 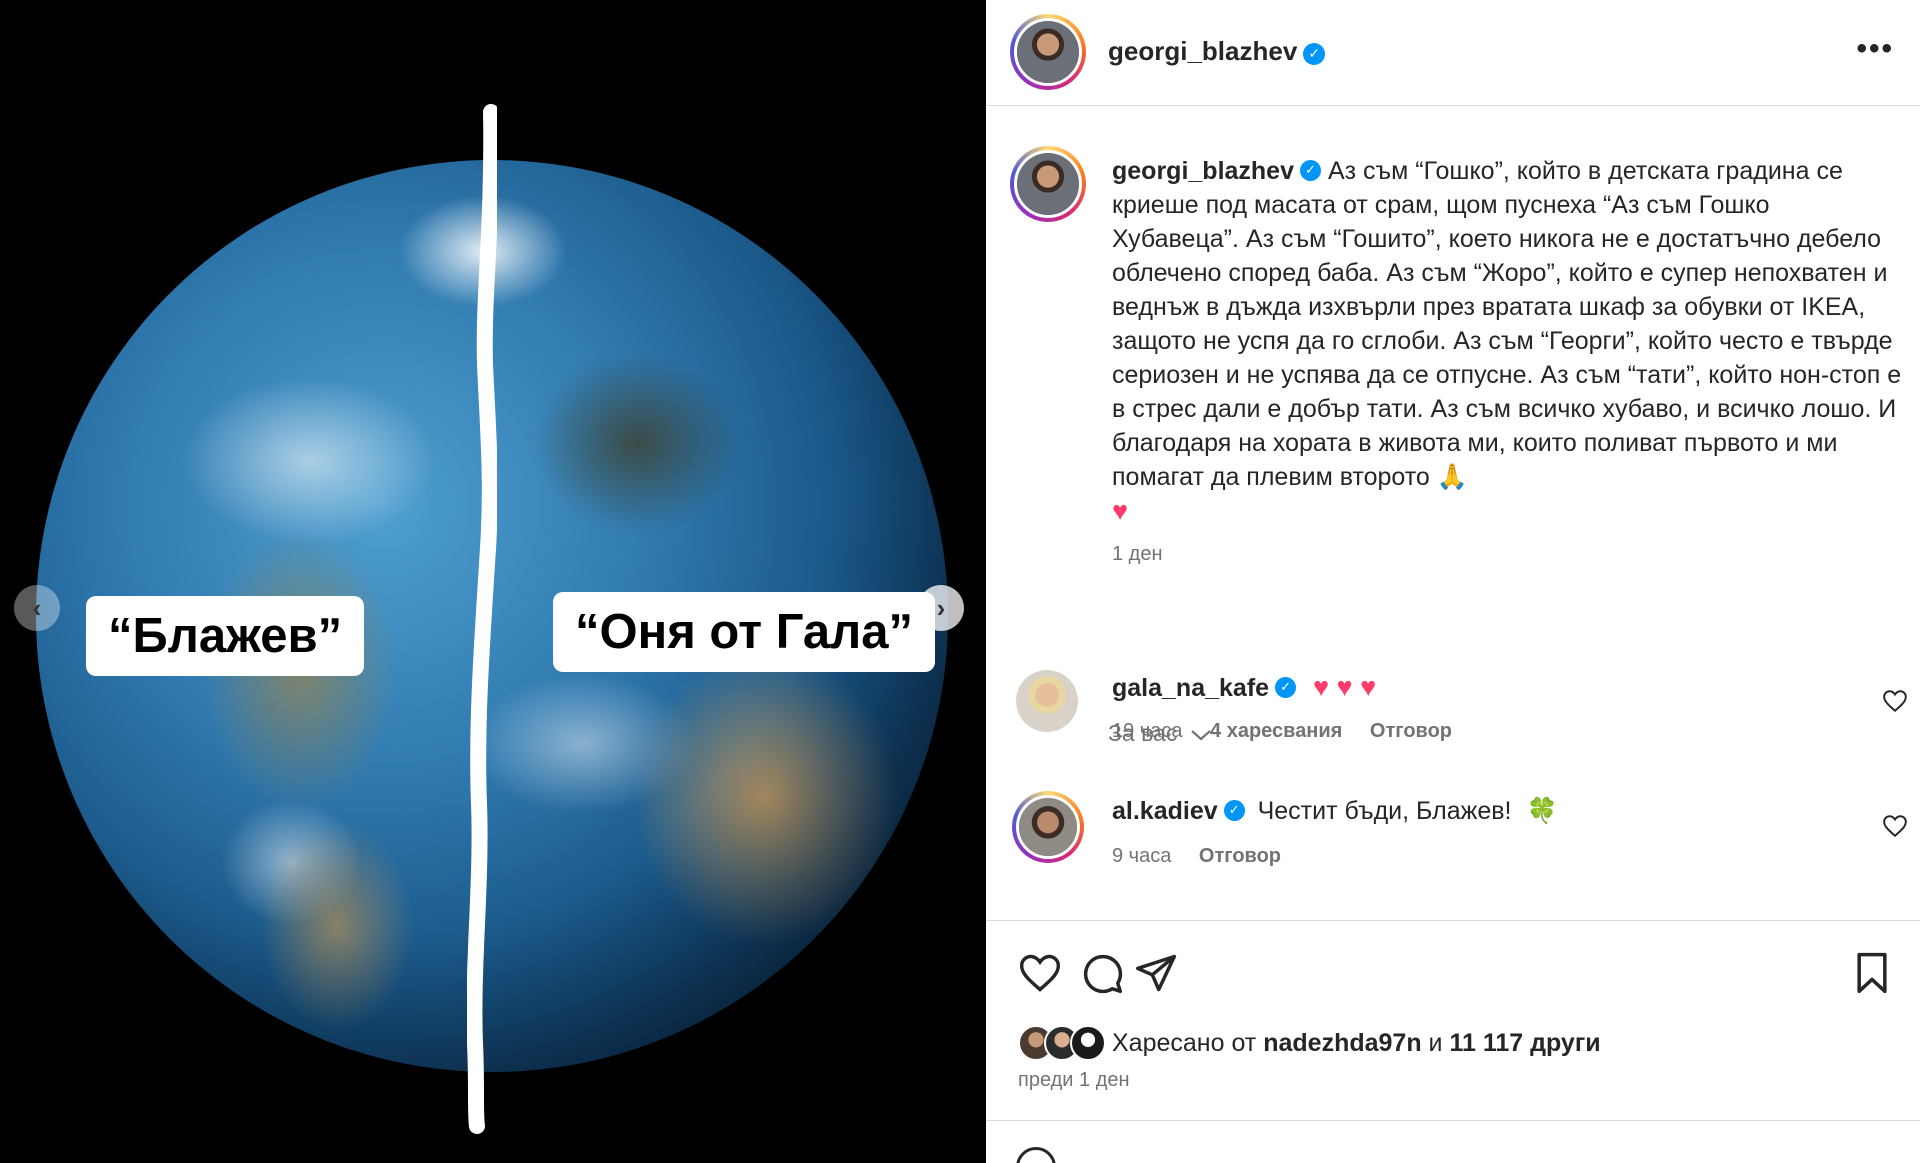 I want to click on comment-text: al.kadiev ✓ Честит бъди, Блажев! 🍀, so click(x=1335, y=811).